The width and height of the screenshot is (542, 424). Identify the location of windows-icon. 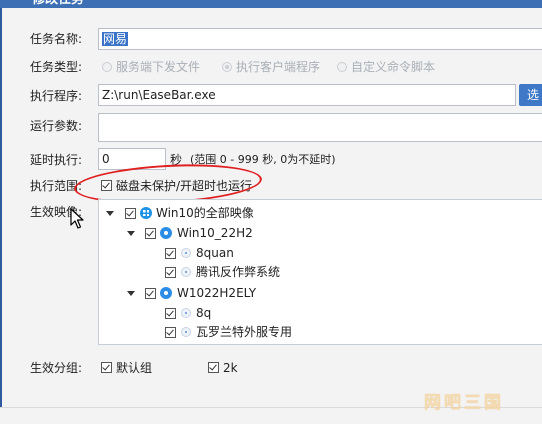
(146, 213).